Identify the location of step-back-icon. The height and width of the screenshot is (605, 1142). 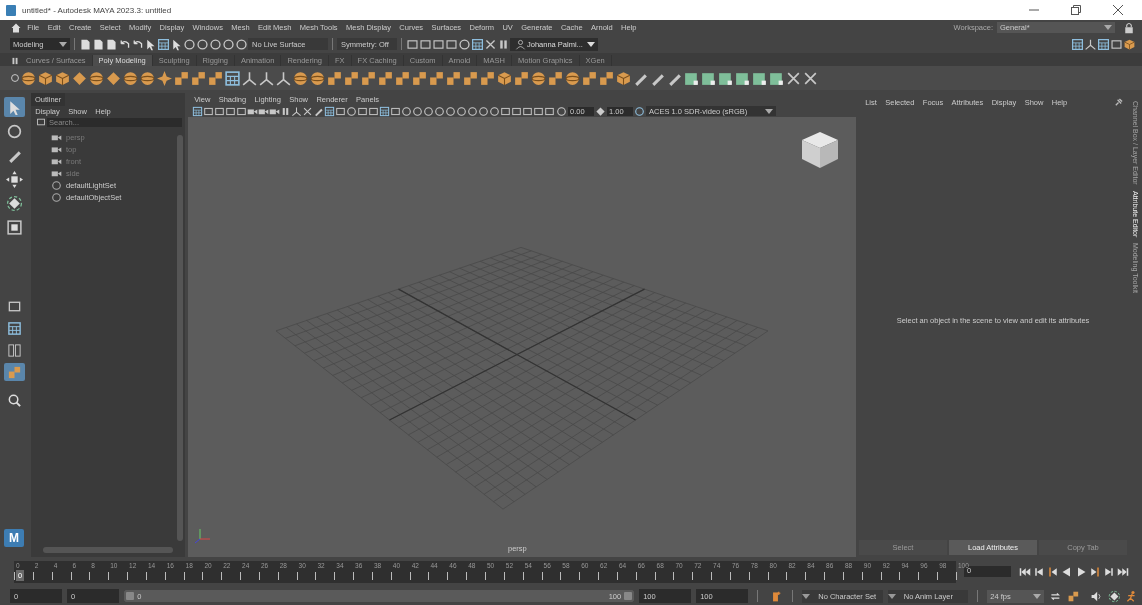
(1039, 571).